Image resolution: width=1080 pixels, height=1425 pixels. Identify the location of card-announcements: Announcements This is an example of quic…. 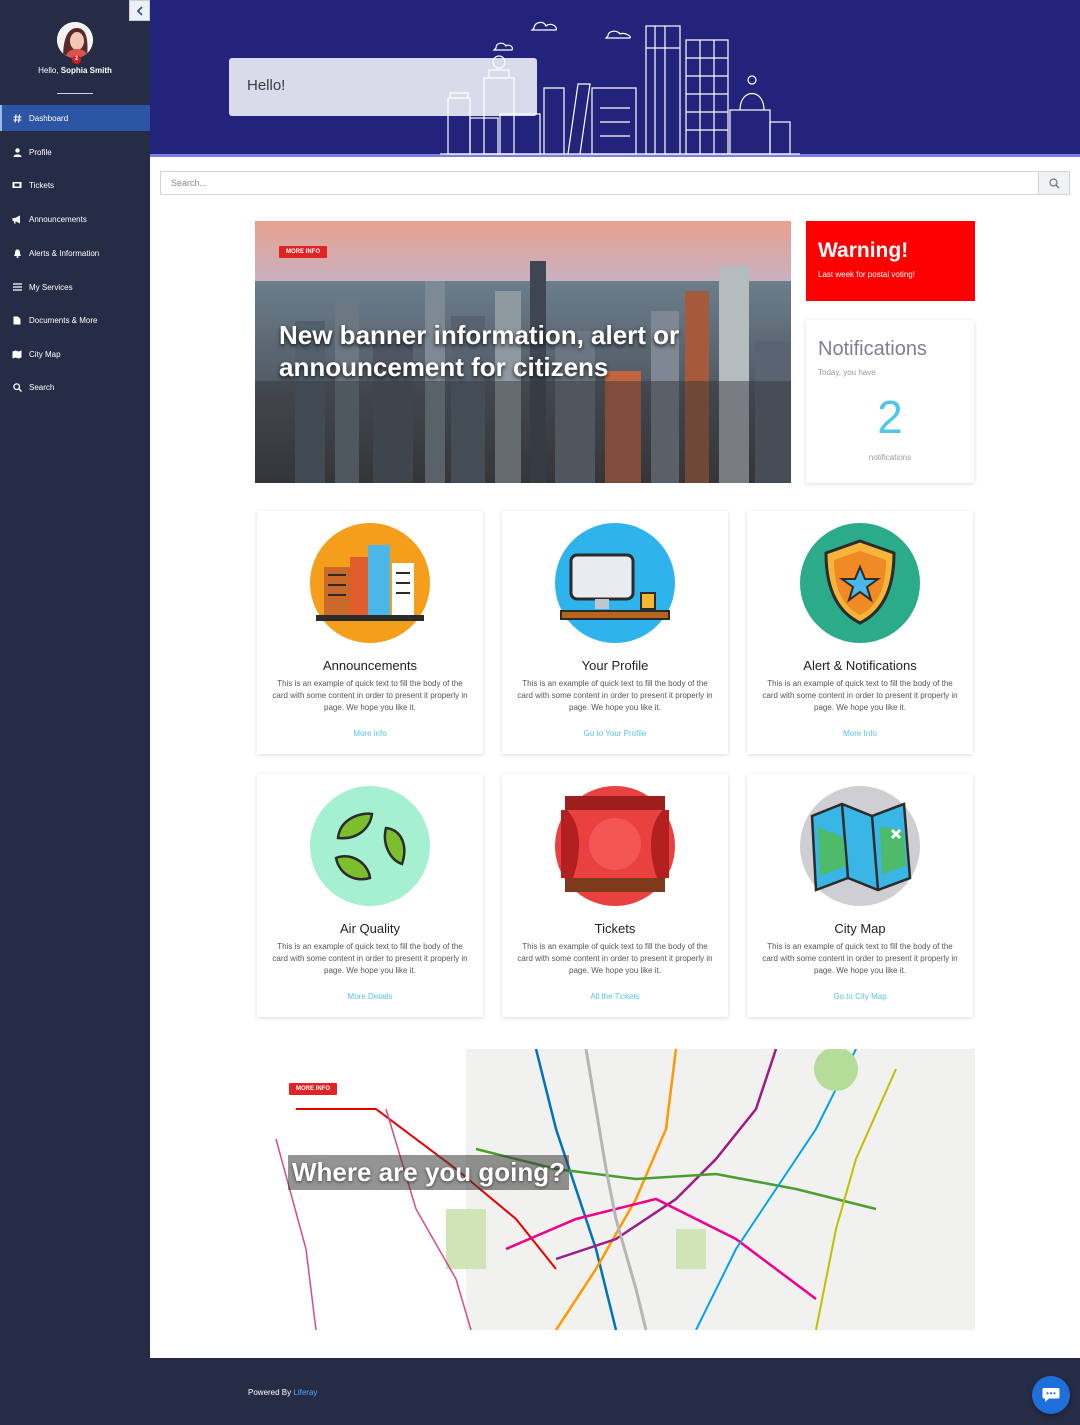
(370, 632).